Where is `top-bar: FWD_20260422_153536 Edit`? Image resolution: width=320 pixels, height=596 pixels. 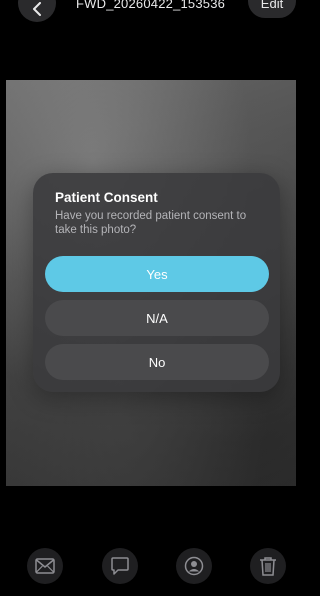 top-bar: FWD_20260422_153536 Edit is located at coordinates (151, 13).